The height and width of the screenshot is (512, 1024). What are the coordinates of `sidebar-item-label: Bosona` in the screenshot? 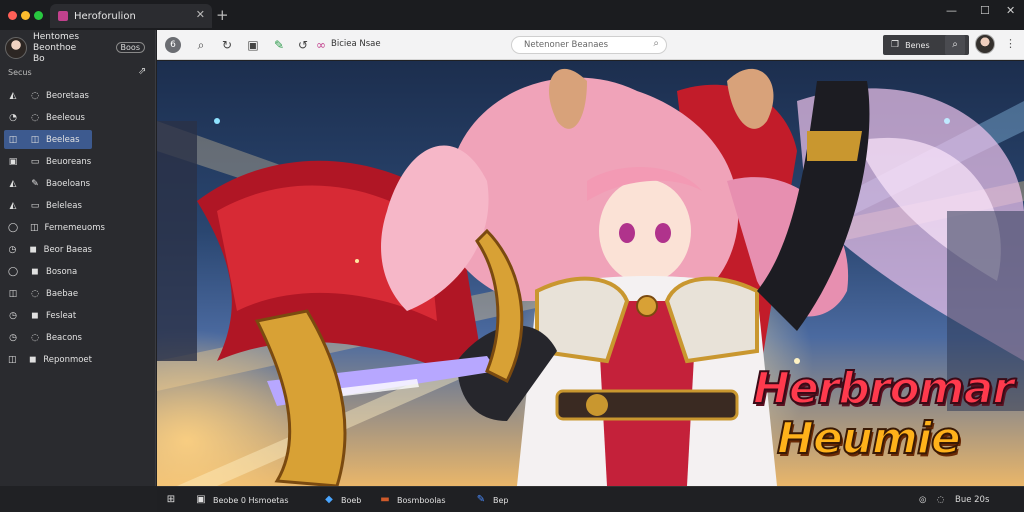 It's located at (62, 271).